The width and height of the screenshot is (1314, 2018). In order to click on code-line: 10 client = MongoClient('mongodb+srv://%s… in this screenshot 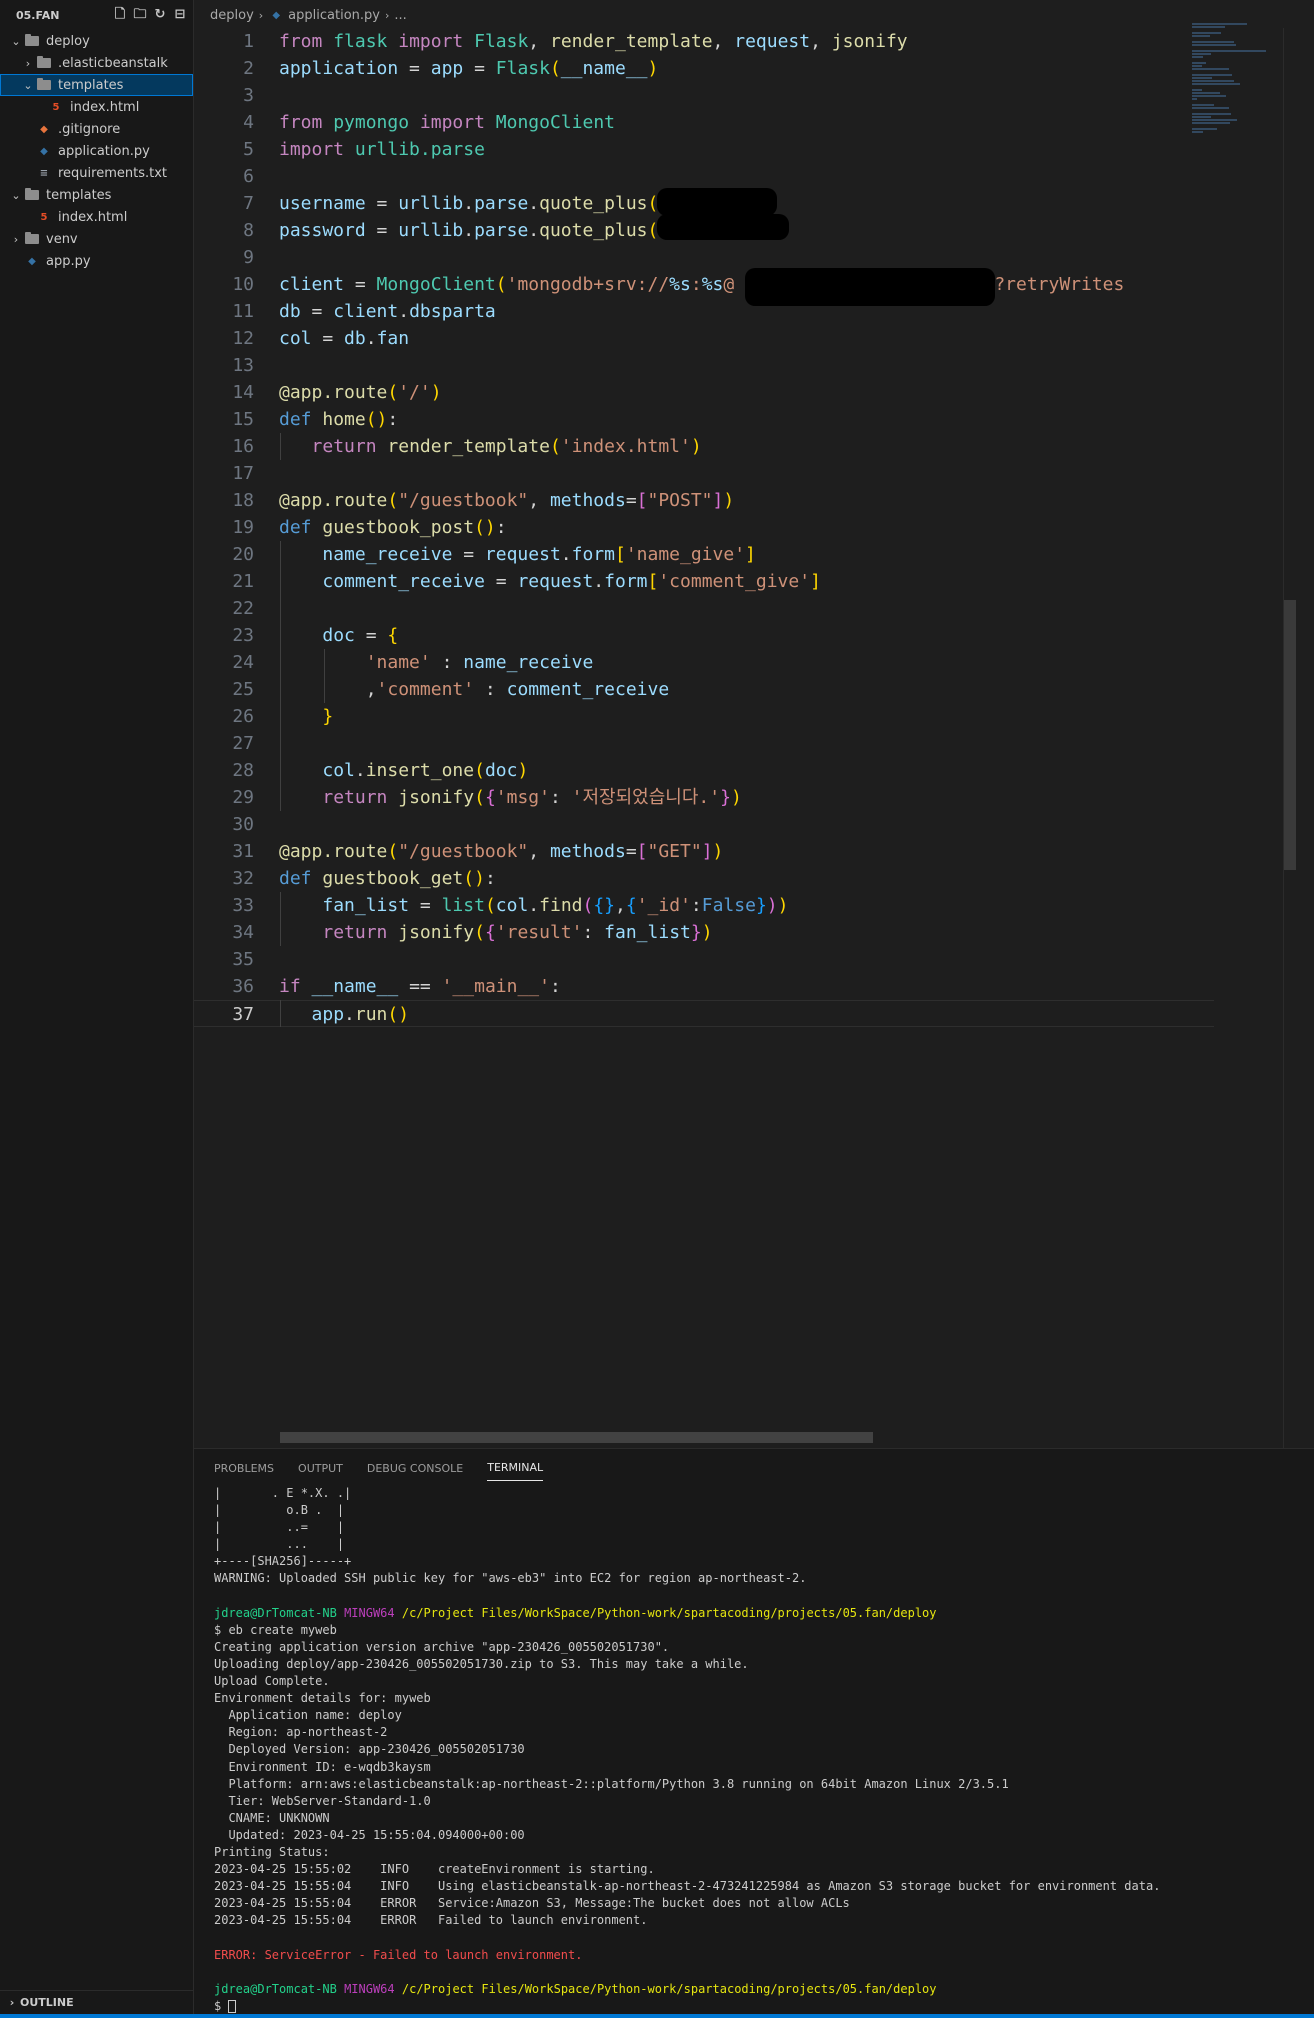, I will do `click(704, 284)`.